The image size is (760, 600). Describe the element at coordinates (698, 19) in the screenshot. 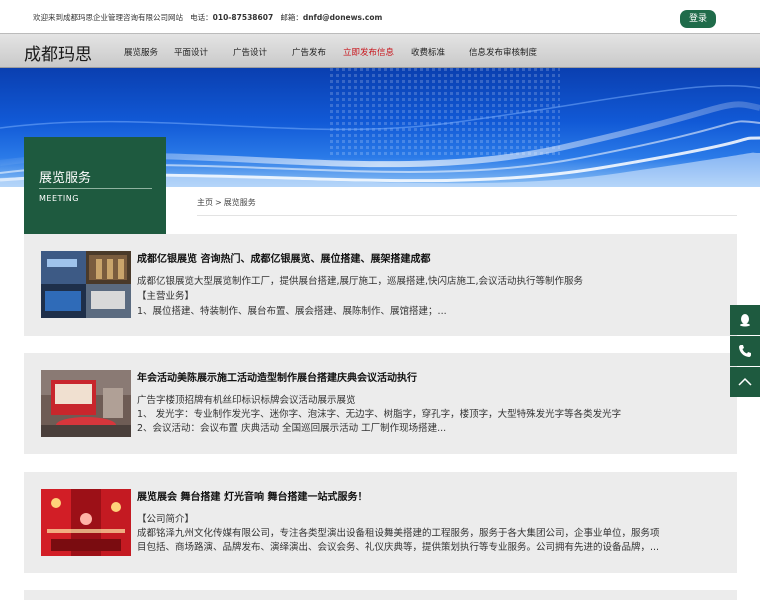

I see `login-button: 登录` at that location.